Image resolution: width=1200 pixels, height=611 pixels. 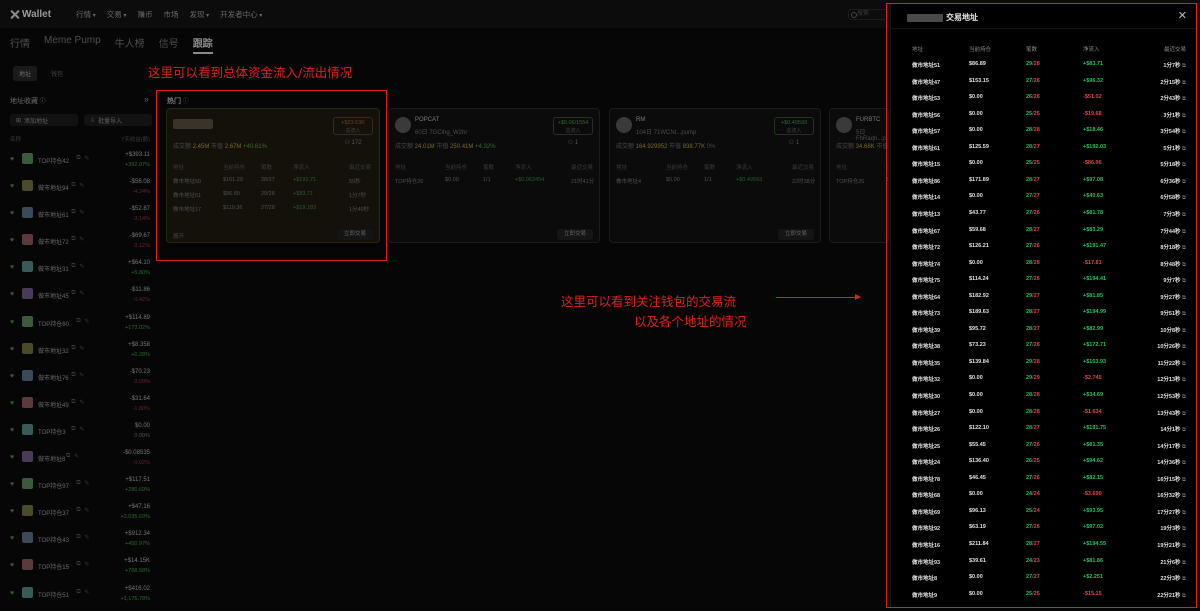 What do you see at coordinates (78, 241) in the screenshot?
I see `watchlist-item: ♥ 做市地址72 ⧉ ✎ -$69.67 -3.12%` at bounding box center [78, 241].